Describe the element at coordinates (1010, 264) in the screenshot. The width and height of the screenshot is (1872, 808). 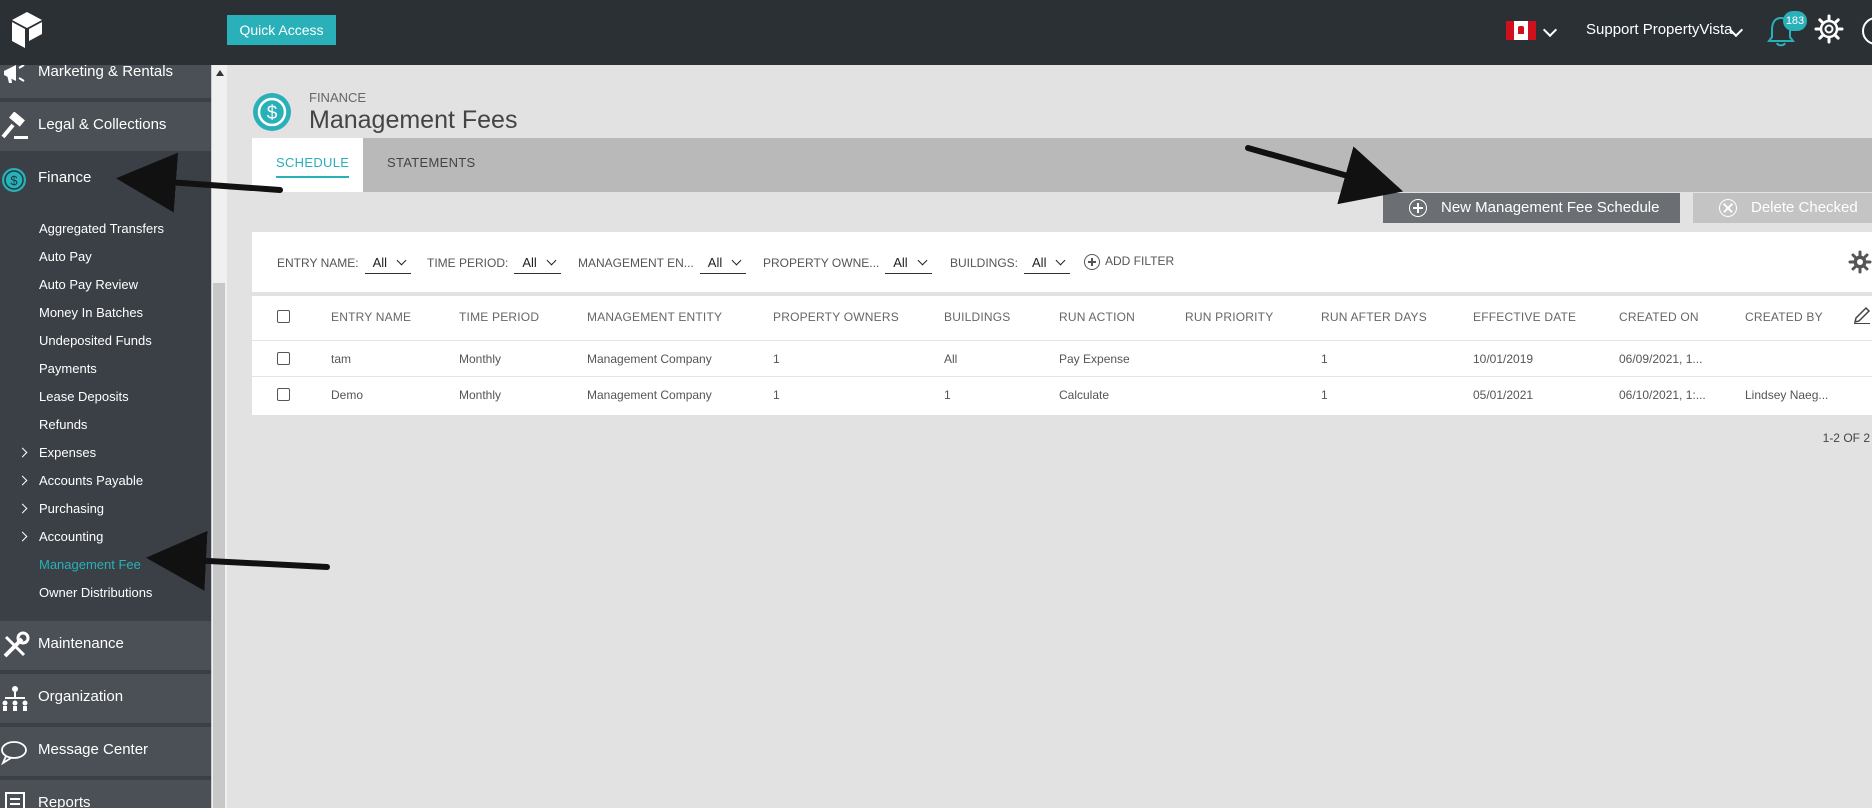
I see `filter-buildings: BUILDINGS: All` at that location.